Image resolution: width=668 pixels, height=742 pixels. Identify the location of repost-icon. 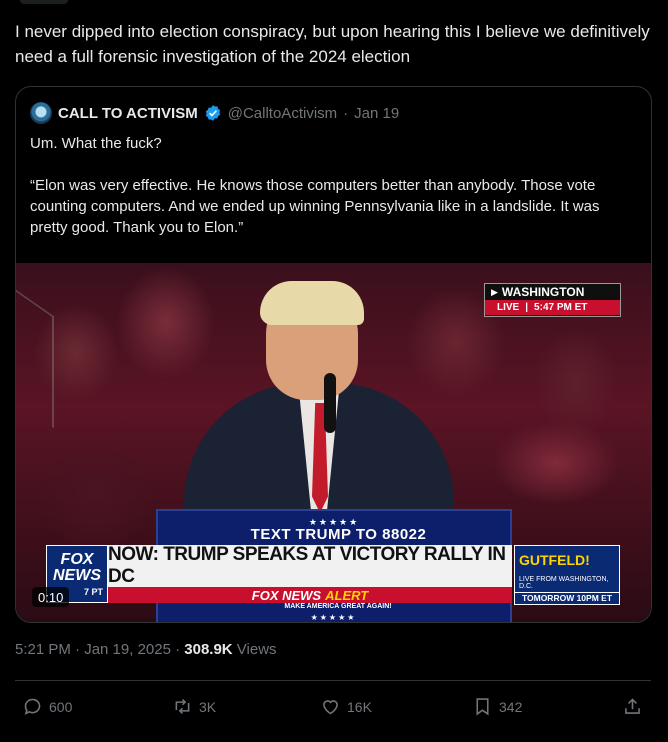
(182, 706).